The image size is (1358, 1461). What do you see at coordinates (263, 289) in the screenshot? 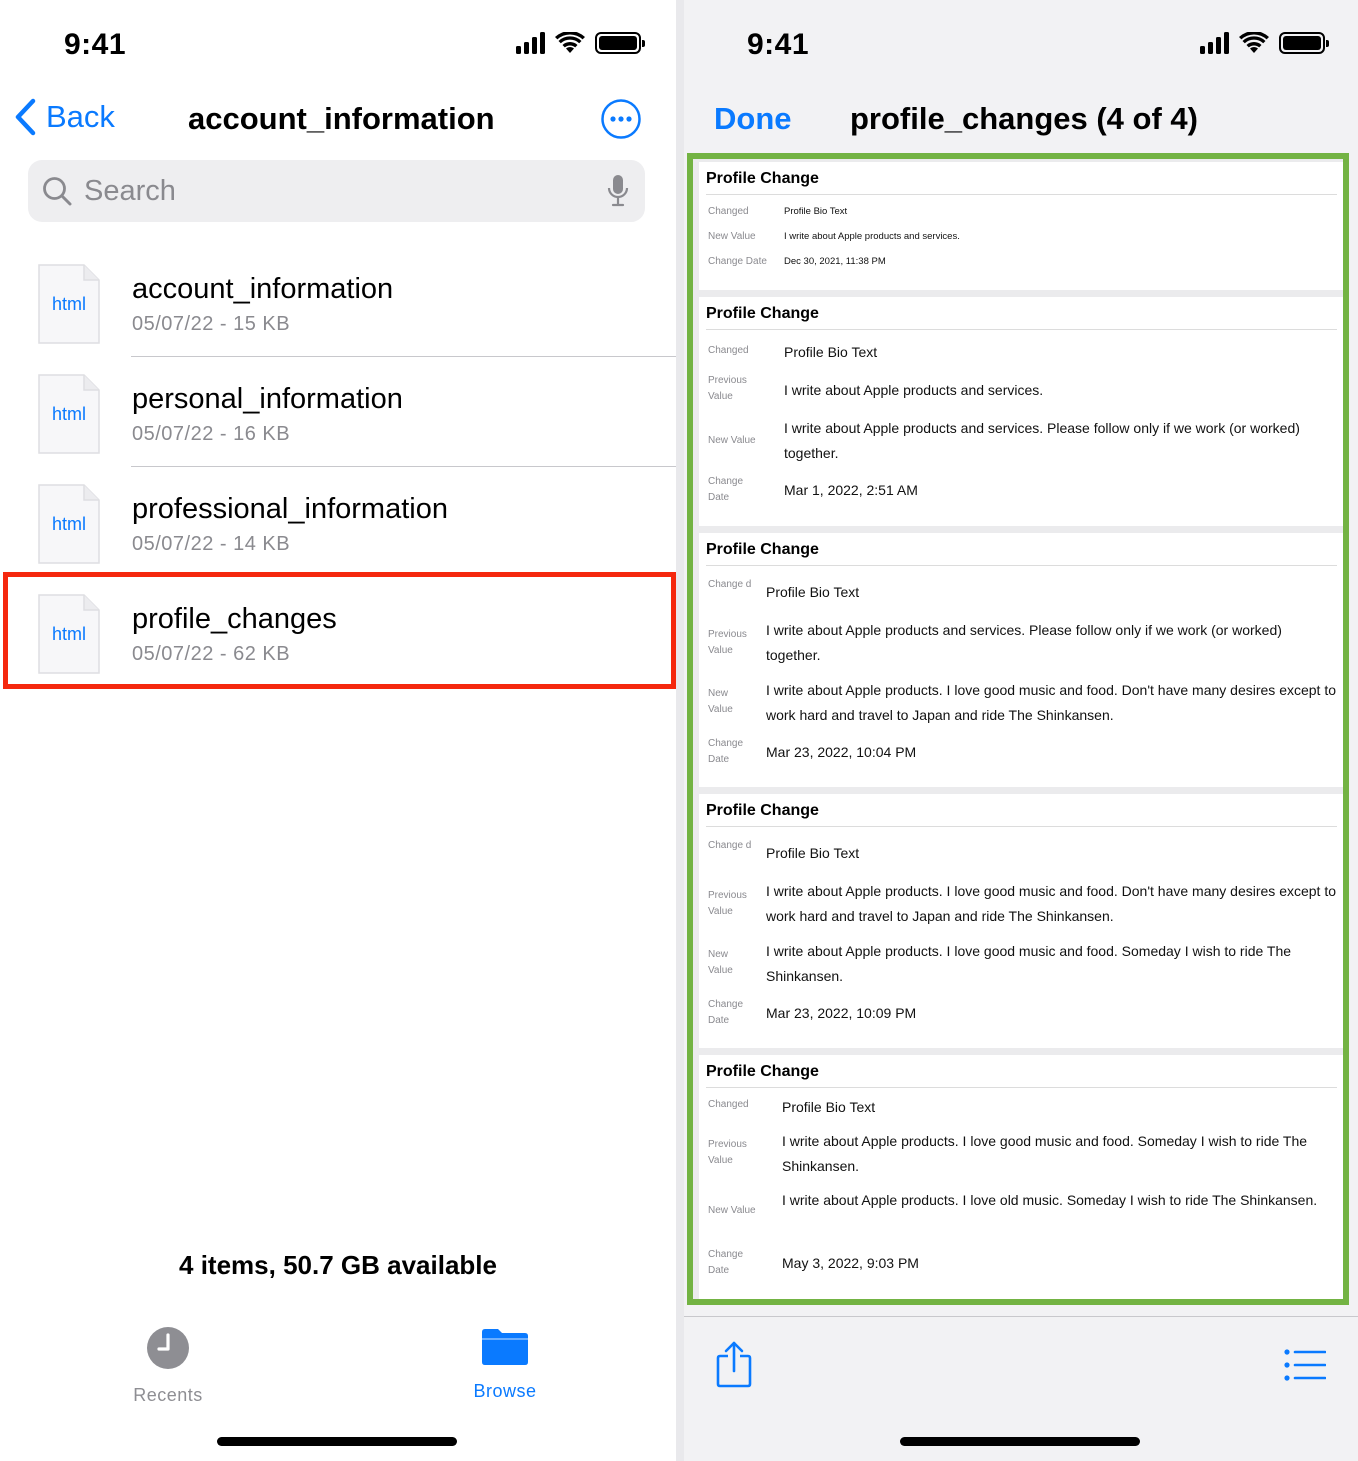
I see `file-name: account_information` at bounding box center [263, 289].